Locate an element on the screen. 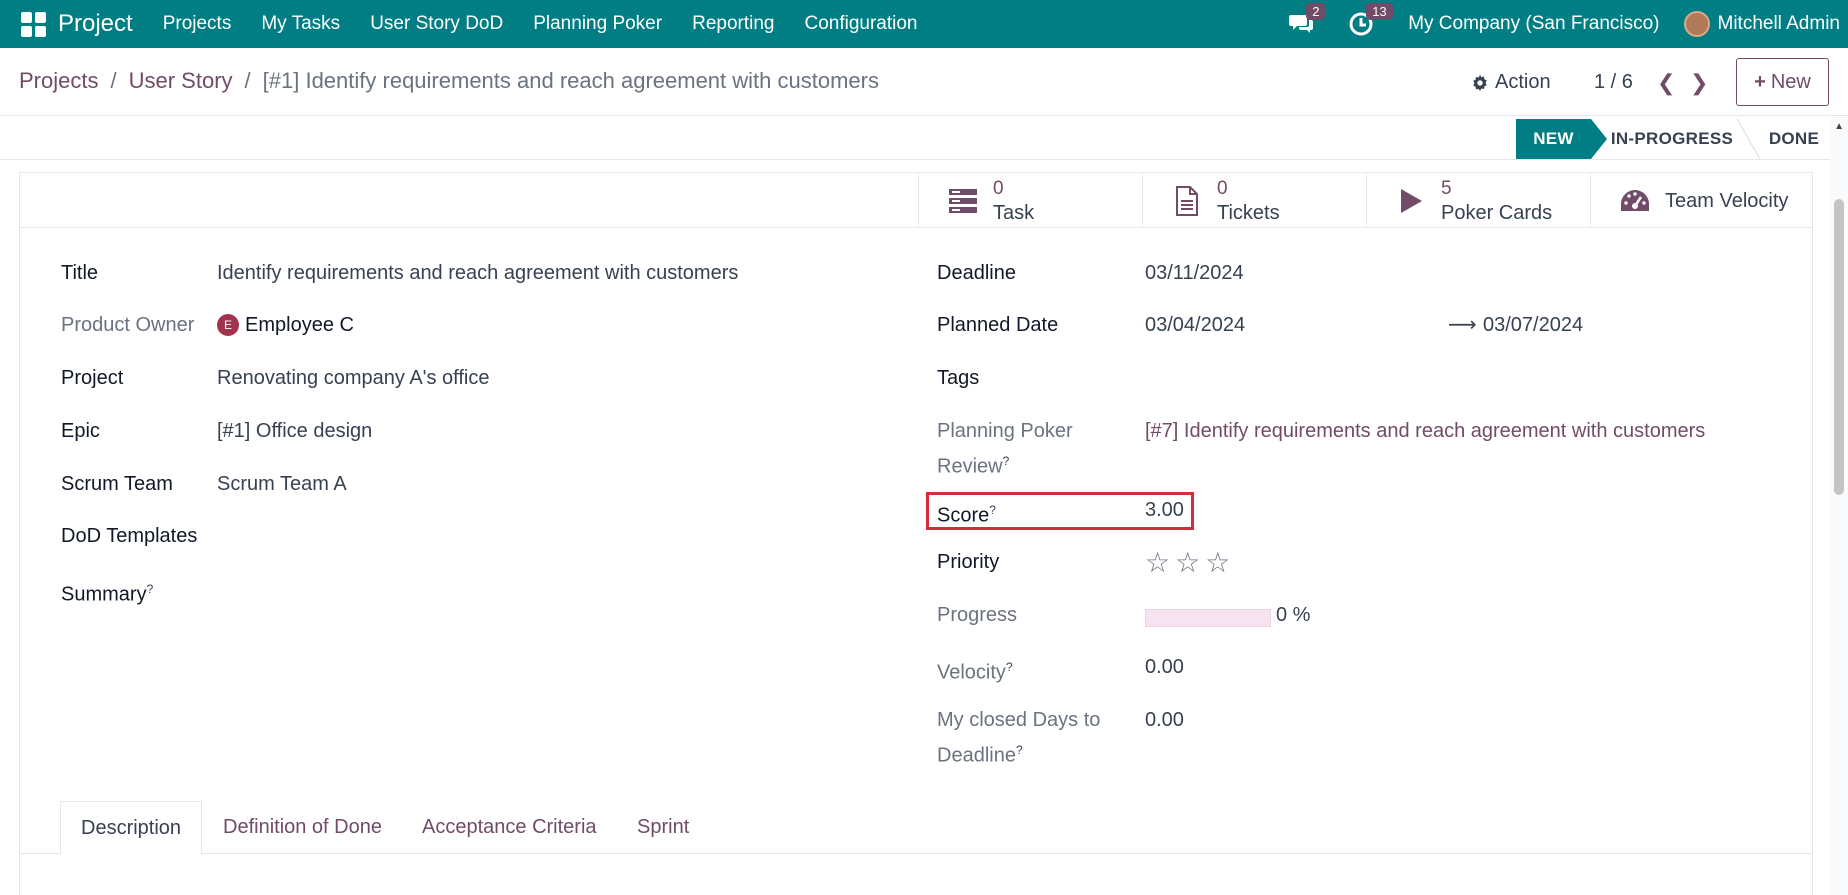 Image resolution: width=1848 pixels, height=895 pixels. activities-button: 13 is located at coordinates (1370, 20).